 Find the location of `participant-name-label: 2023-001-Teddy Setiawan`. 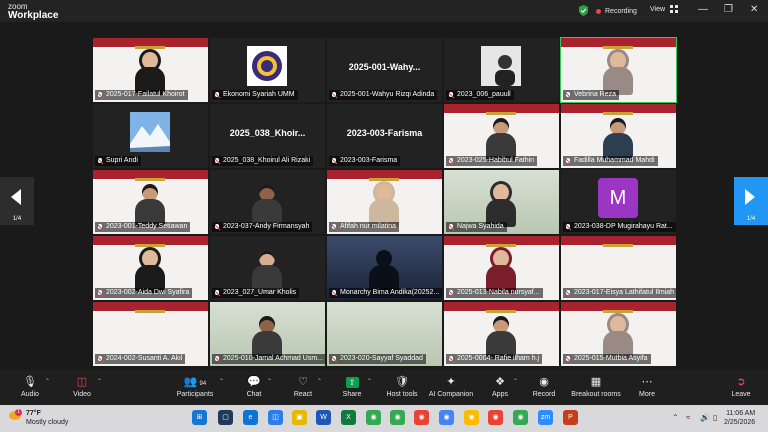

participant-name-label: 2023-001-Teddy Setiawan is located at coordinates (143, 227).